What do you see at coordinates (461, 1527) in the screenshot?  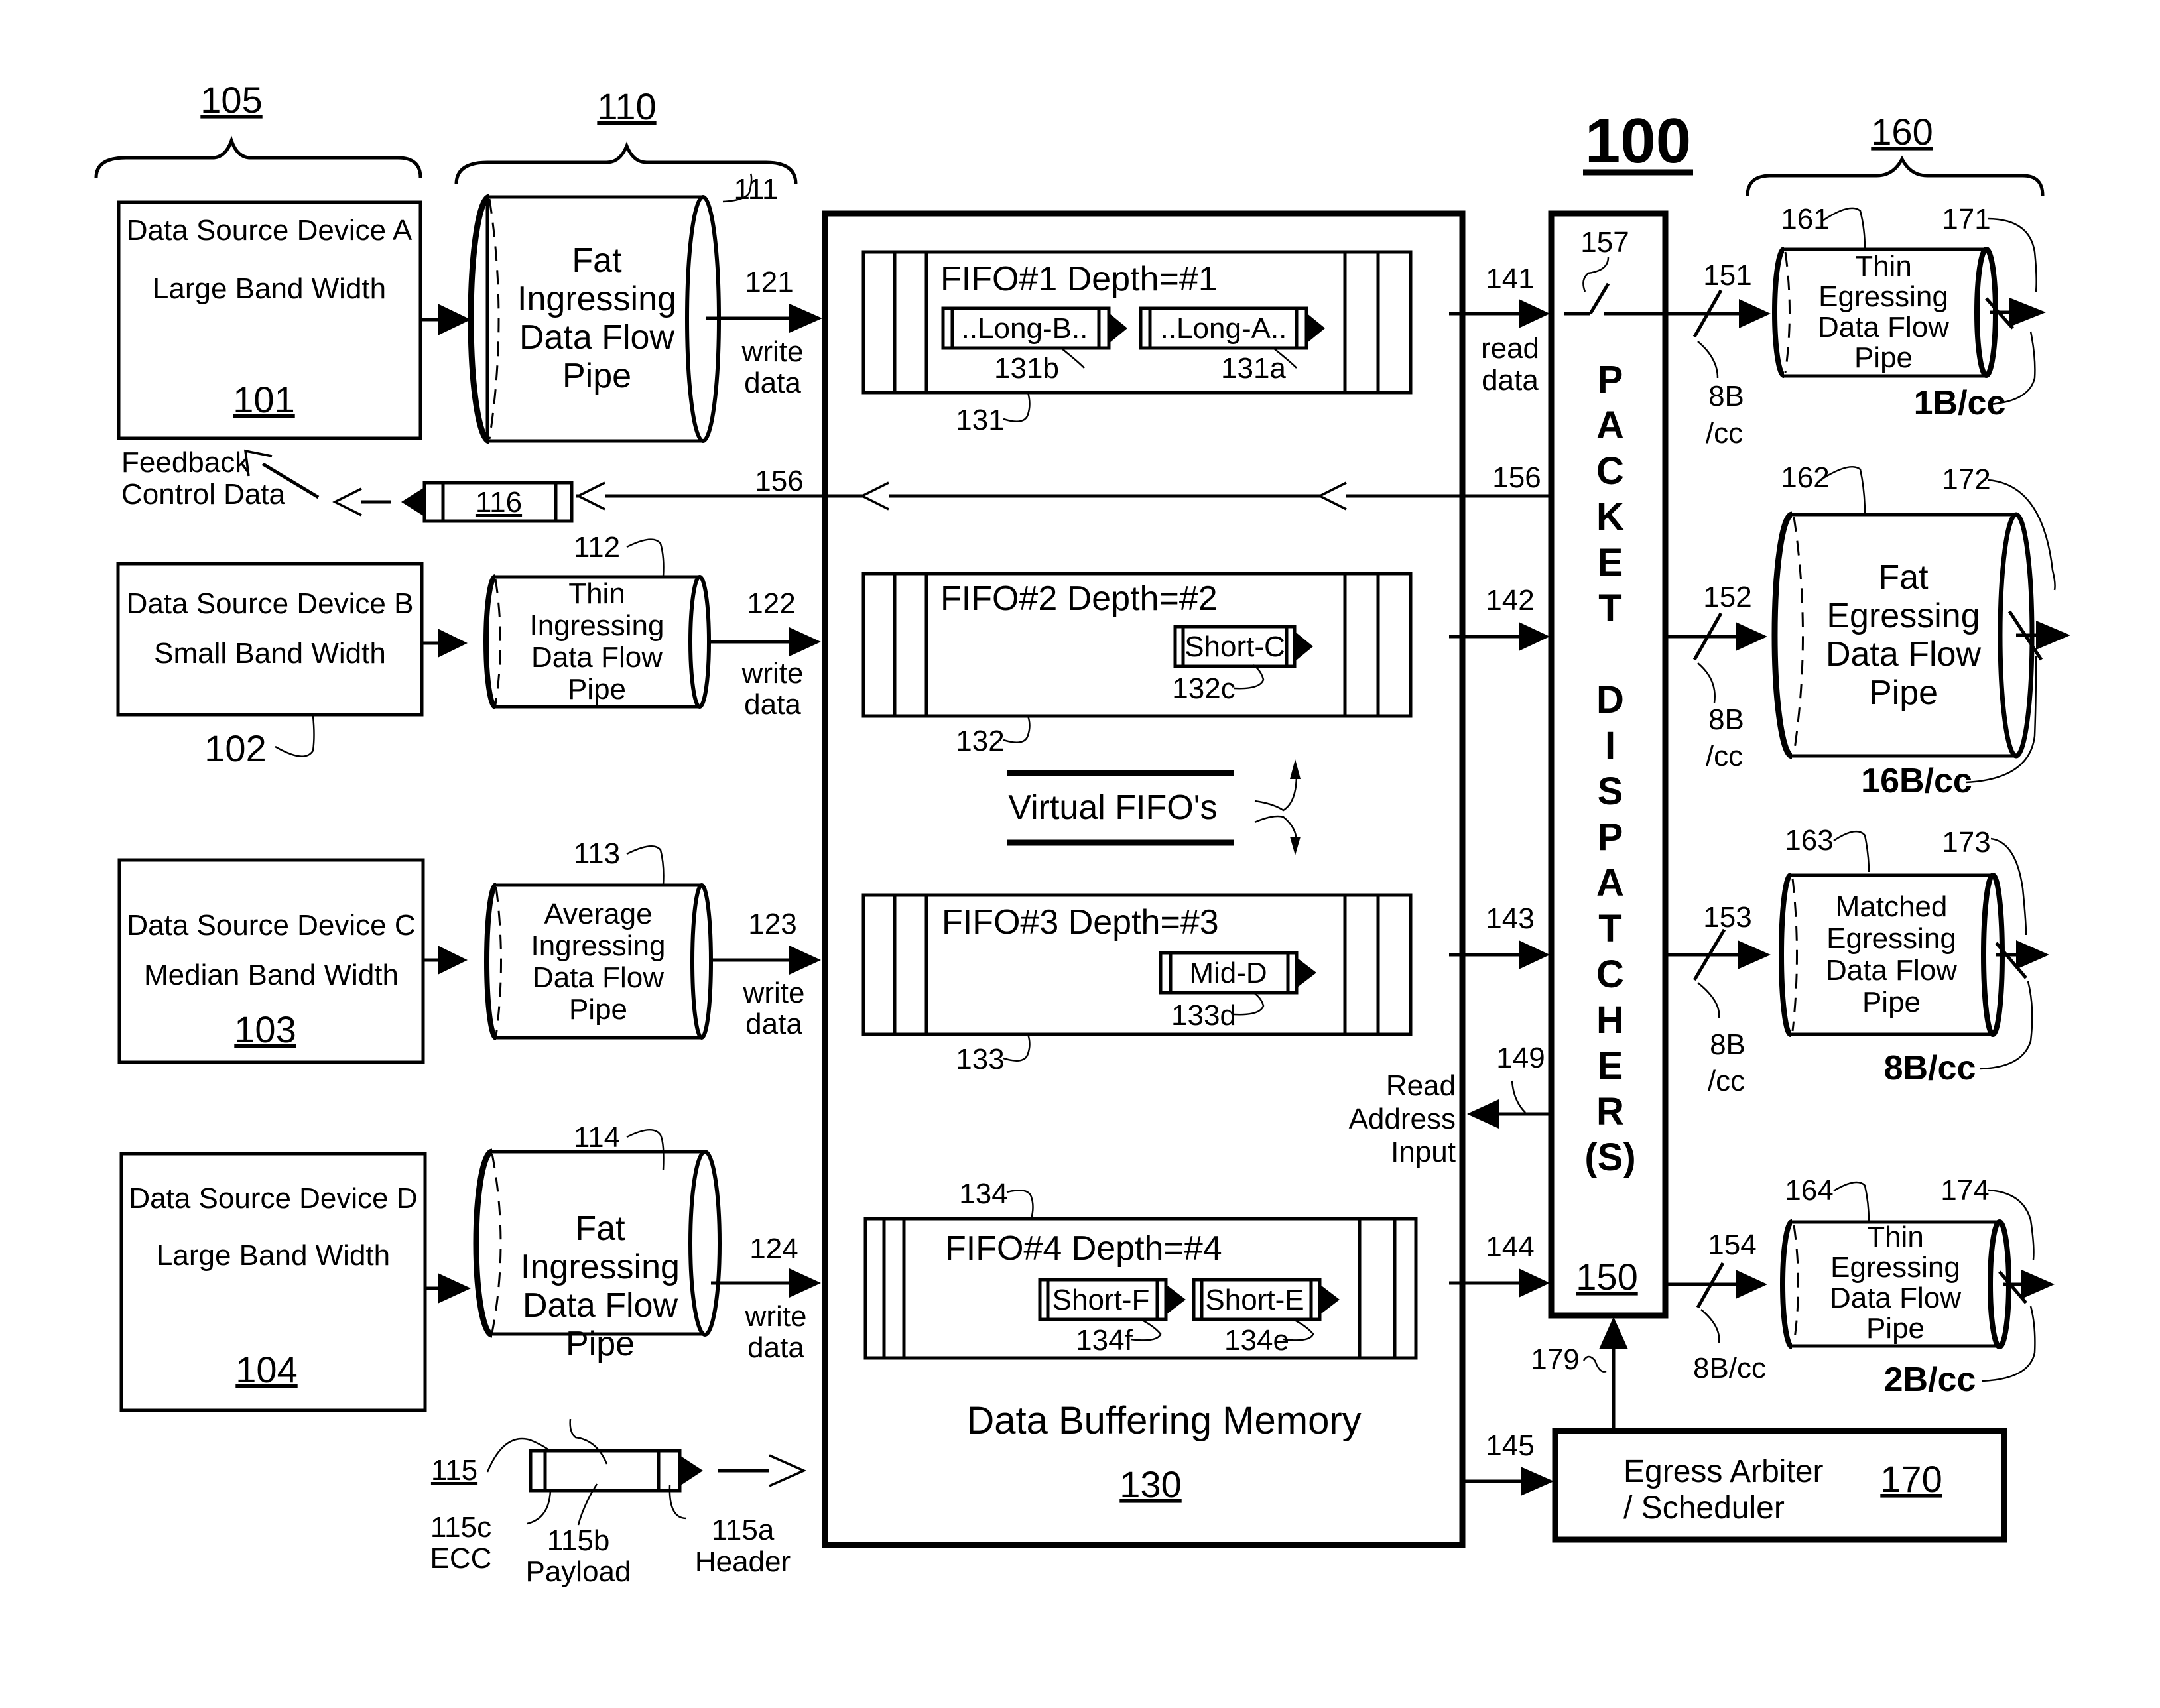 I see `svg-text: 115c` at bounding box center [461, 1527].